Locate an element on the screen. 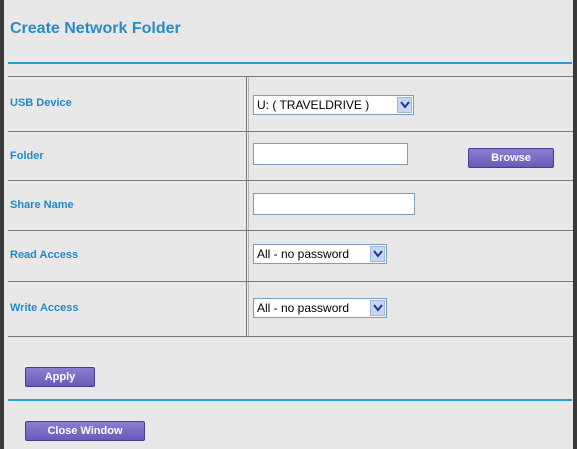  page-title: Create Network Folder is located at coordinates (95, 28).